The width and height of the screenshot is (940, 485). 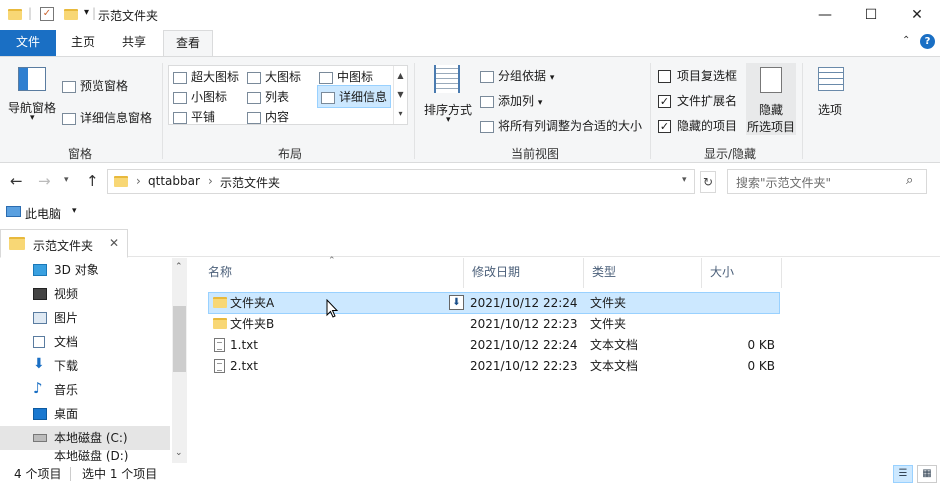 What do you see at coordinates (134, 43) in the screenshot?
I see `tab-share: 共享` at bounding box center [134, 43].